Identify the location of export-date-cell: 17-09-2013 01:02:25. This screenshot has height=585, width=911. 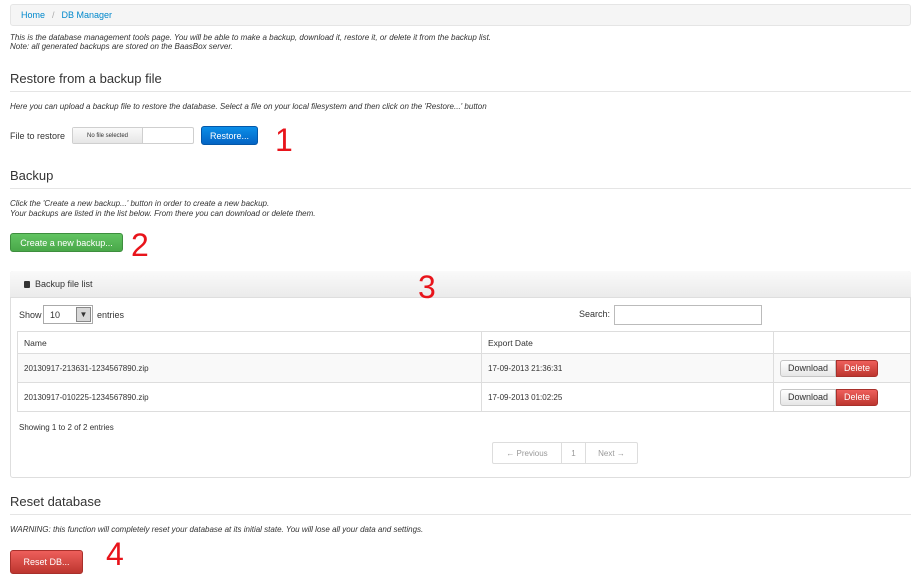
(627, 397).